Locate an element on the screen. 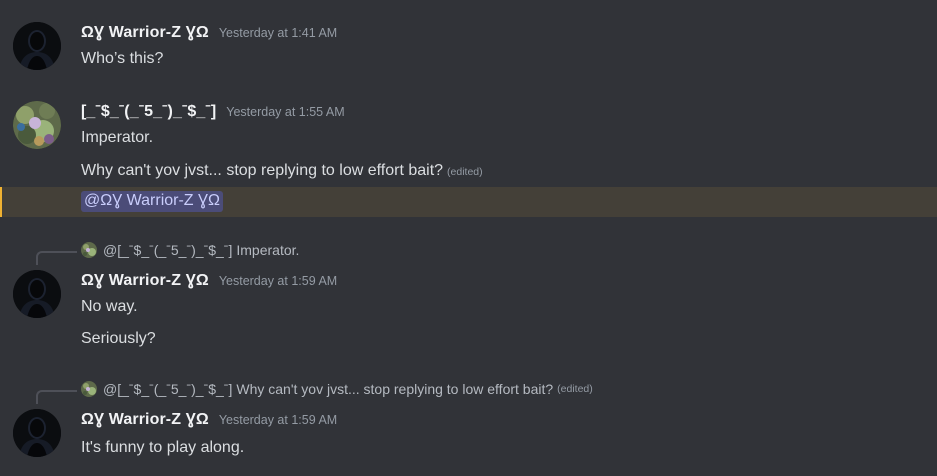  message-timestamp: Yesterday at 1:55 AM is located at coordinates (285, 112).